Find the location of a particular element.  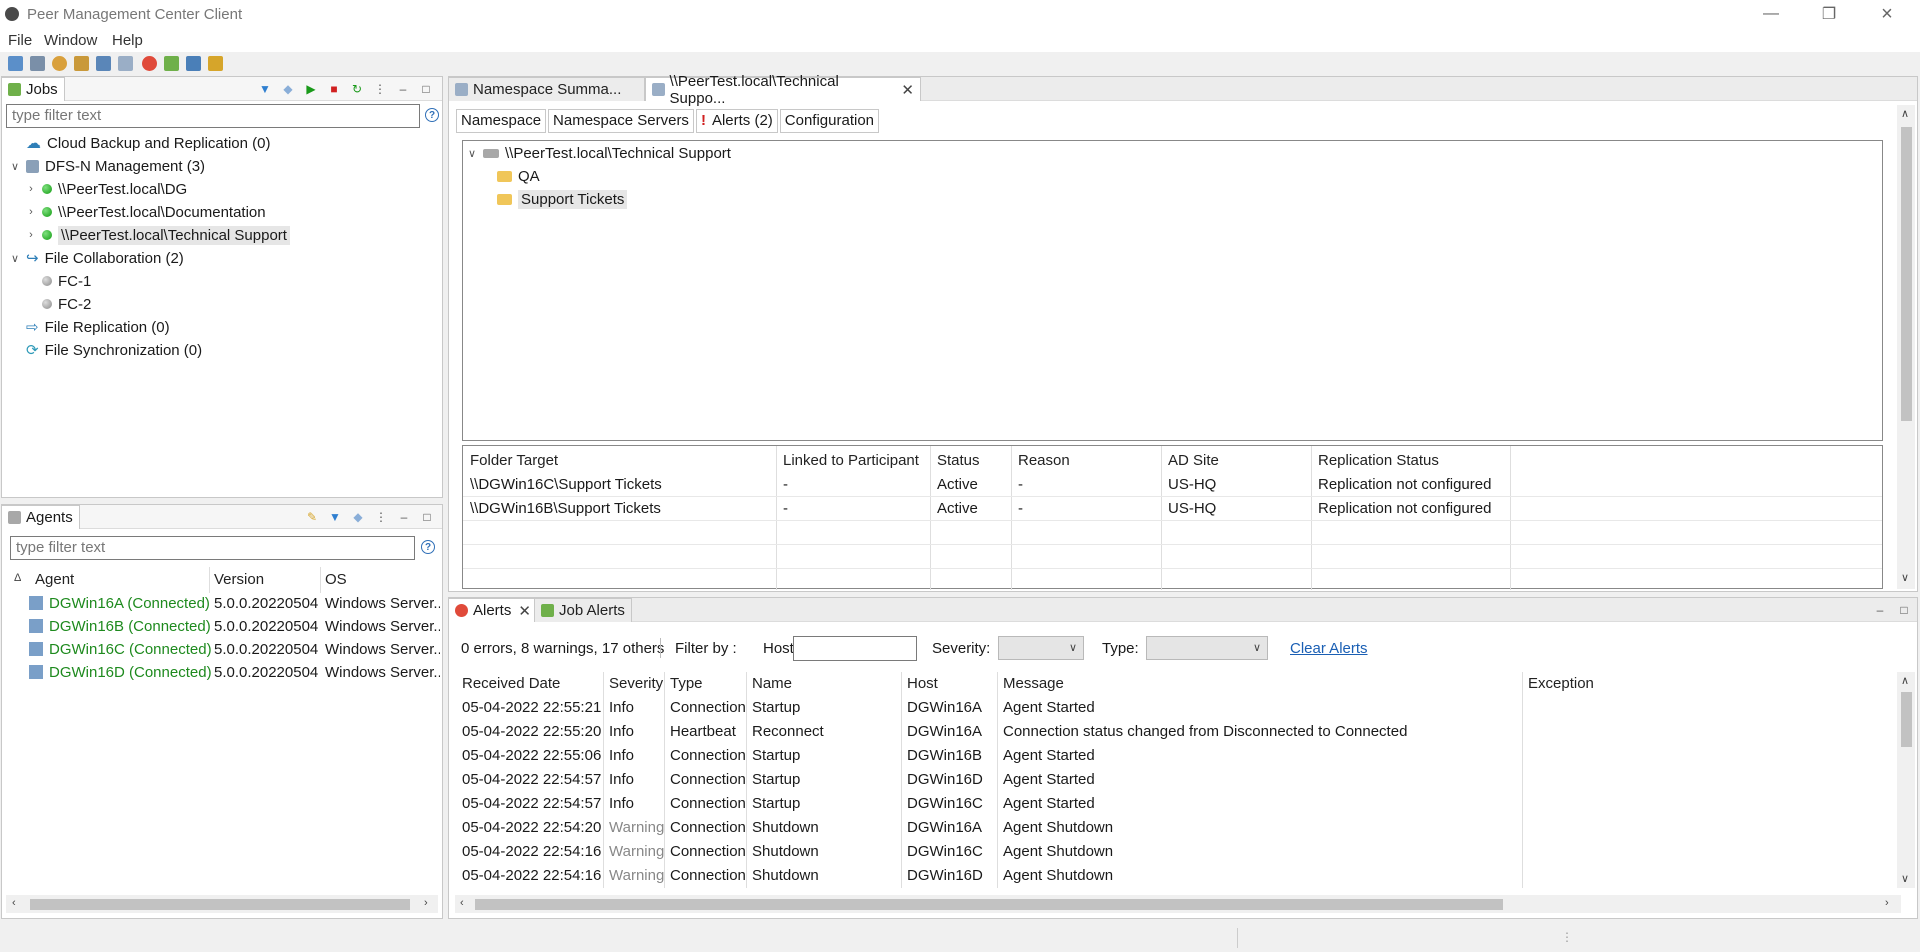

alerts-hscrollbar: ‹ › is located at coordinates (1178, 904).